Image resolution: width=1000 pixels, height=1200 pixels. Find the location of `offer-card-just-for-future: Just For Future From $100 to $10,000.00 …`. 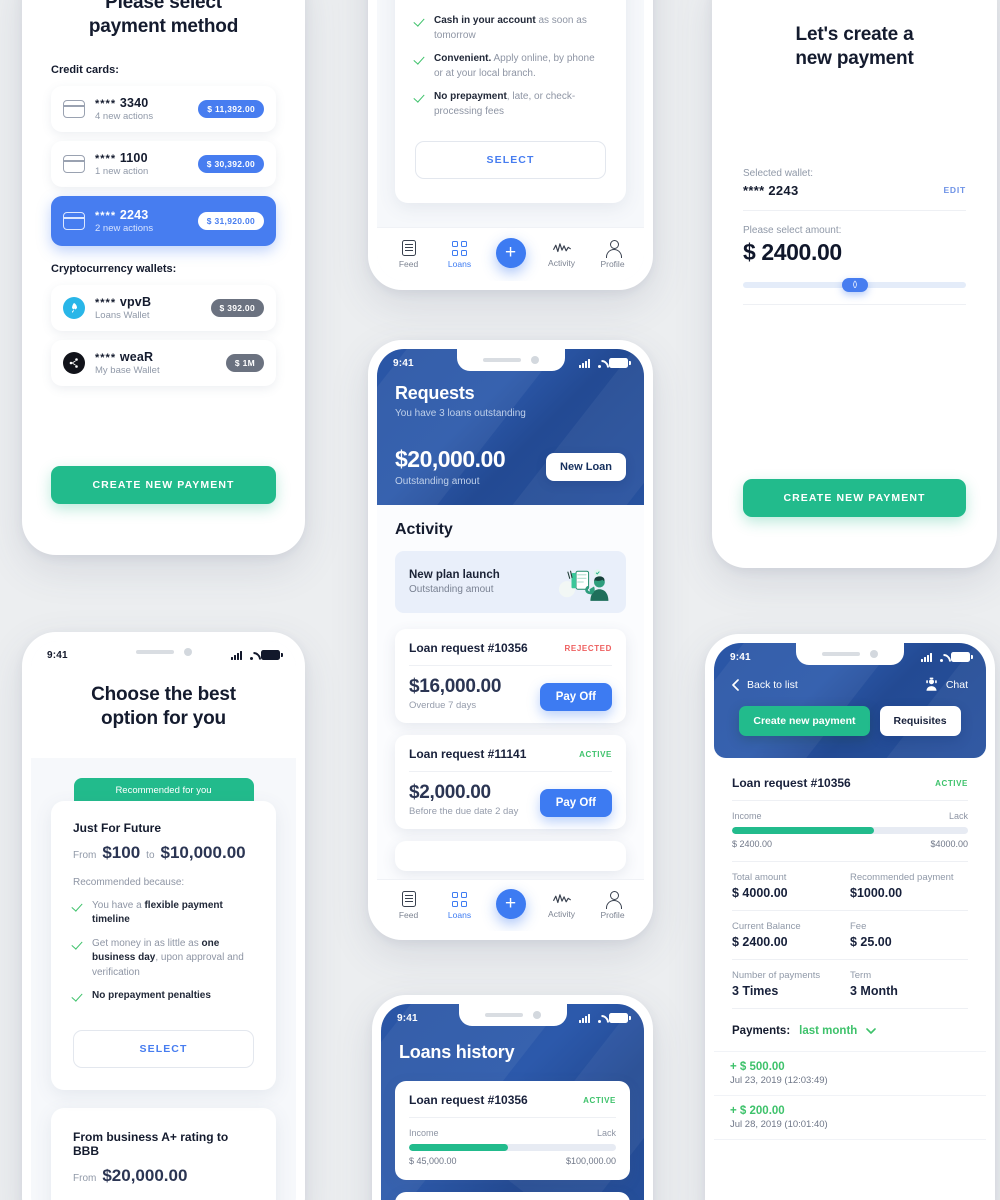

offer-card-just-for-future: Just For Future From $100 to $10,000.00 … is located at coordinates (163, 945).